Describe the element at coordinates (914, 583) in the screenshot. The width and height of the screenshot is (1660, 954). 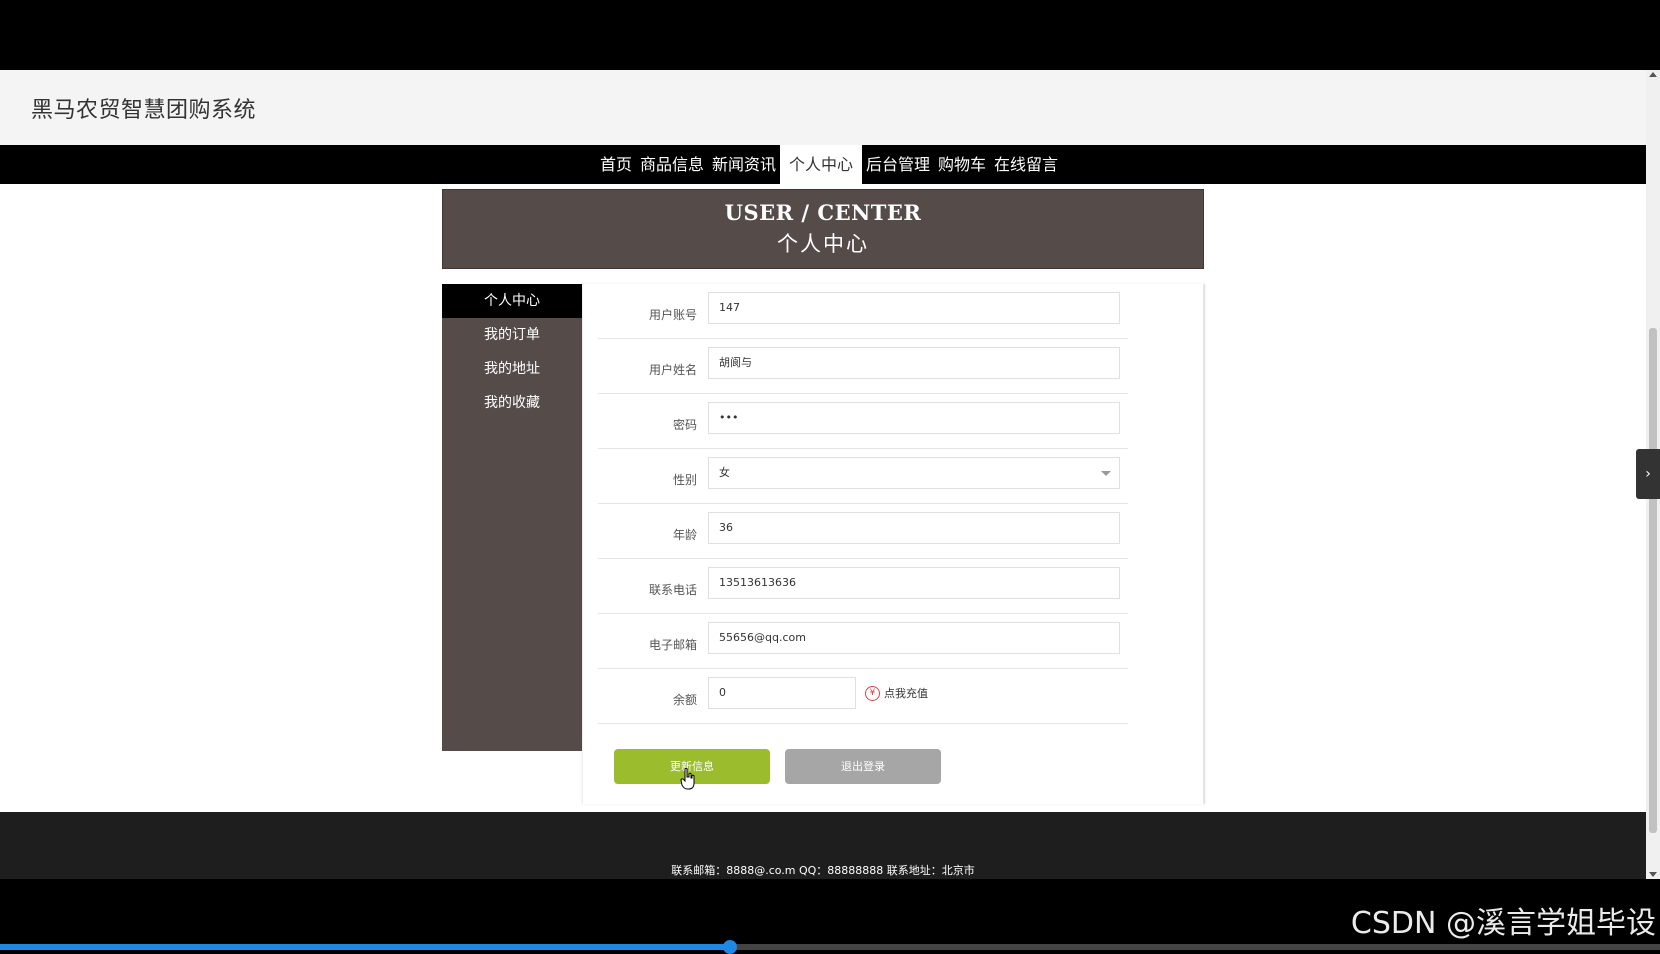
I see `phone-field: 13513613636` at that location.